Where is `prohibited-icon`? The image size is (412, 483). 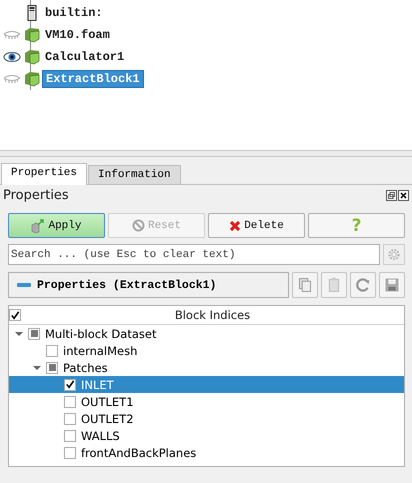
prohibited-icon is located at coordinates (138, 225).